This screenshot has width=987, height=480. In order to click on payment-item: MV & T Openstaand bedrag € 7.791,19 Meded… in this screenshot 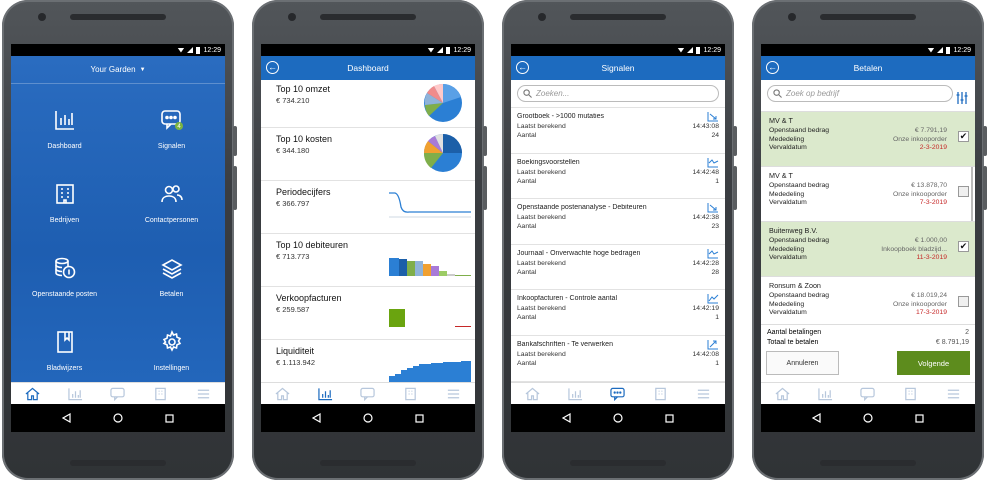, I will do `click(868, 139)`.